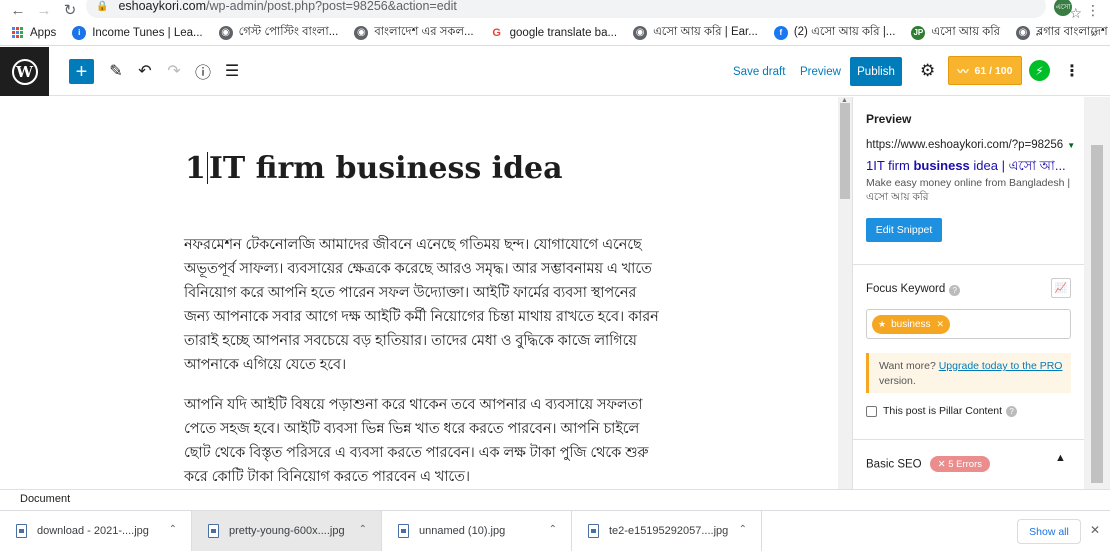 This screenshot has height=551, width=1110. What do you see at coordinates (79, 32) in the screenshot?
I see `info-icon: i` at bounding box center [79, 32].